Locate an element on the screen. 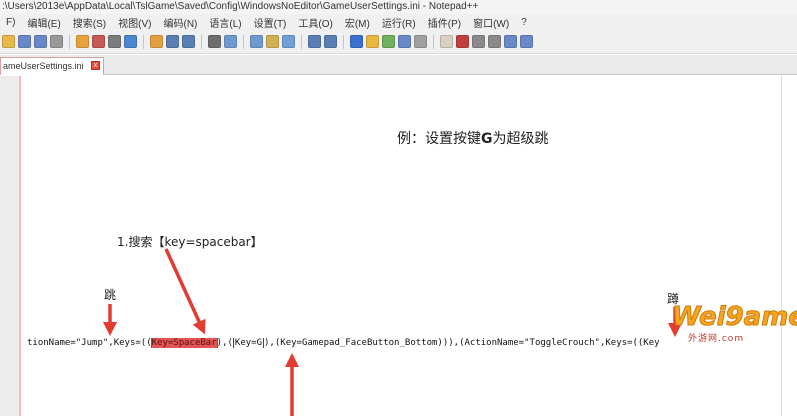  menu-item: ? is located at coordinates (524, 22).